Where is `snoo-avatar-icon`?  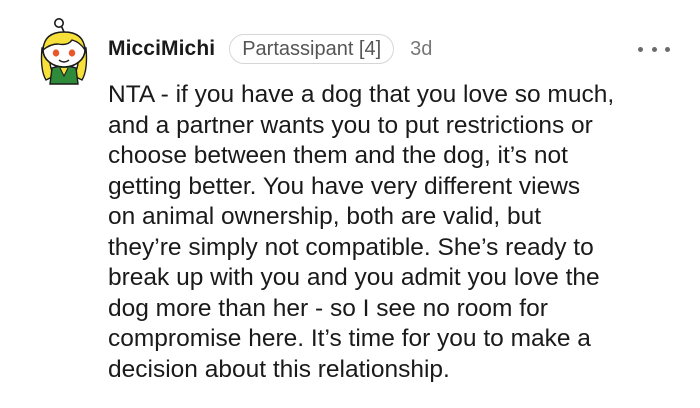 snoo-avatar-icon is located at coordinates (64, 51).